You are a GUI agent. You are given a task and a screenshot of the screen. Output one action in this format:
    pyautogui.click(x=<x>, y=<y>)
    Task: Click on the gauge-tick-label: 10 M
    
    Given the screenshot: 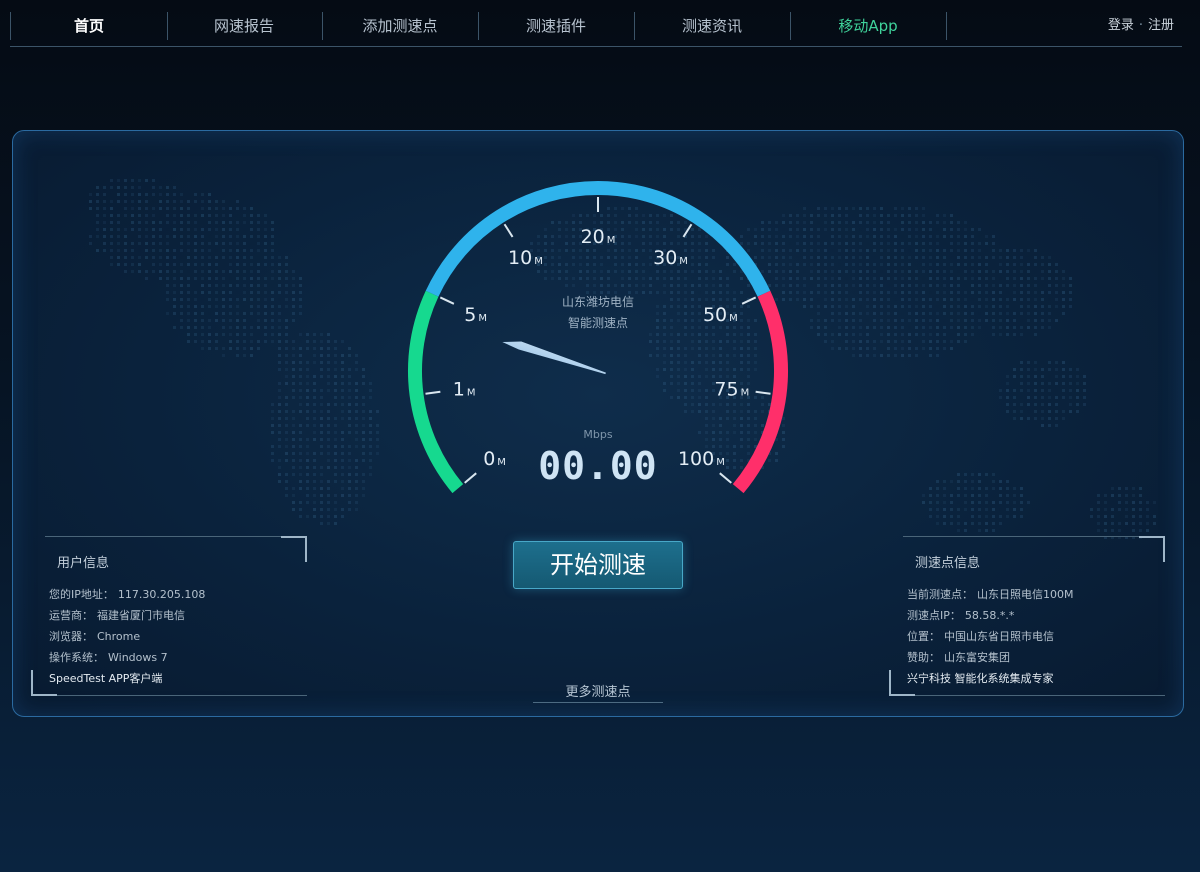 What is the action you would take?
    pyautogui.click(x=525, y=258)
    